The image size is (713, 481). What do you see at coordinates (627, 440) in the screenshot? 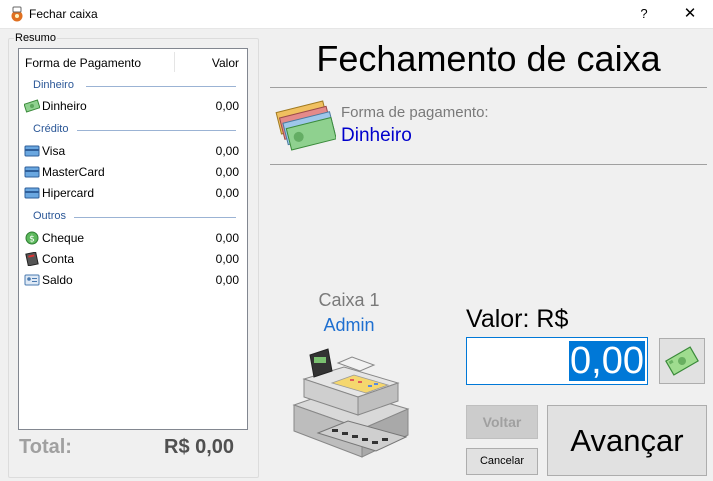
I see `next-button: Avançar` at bounding box center [627, 440].